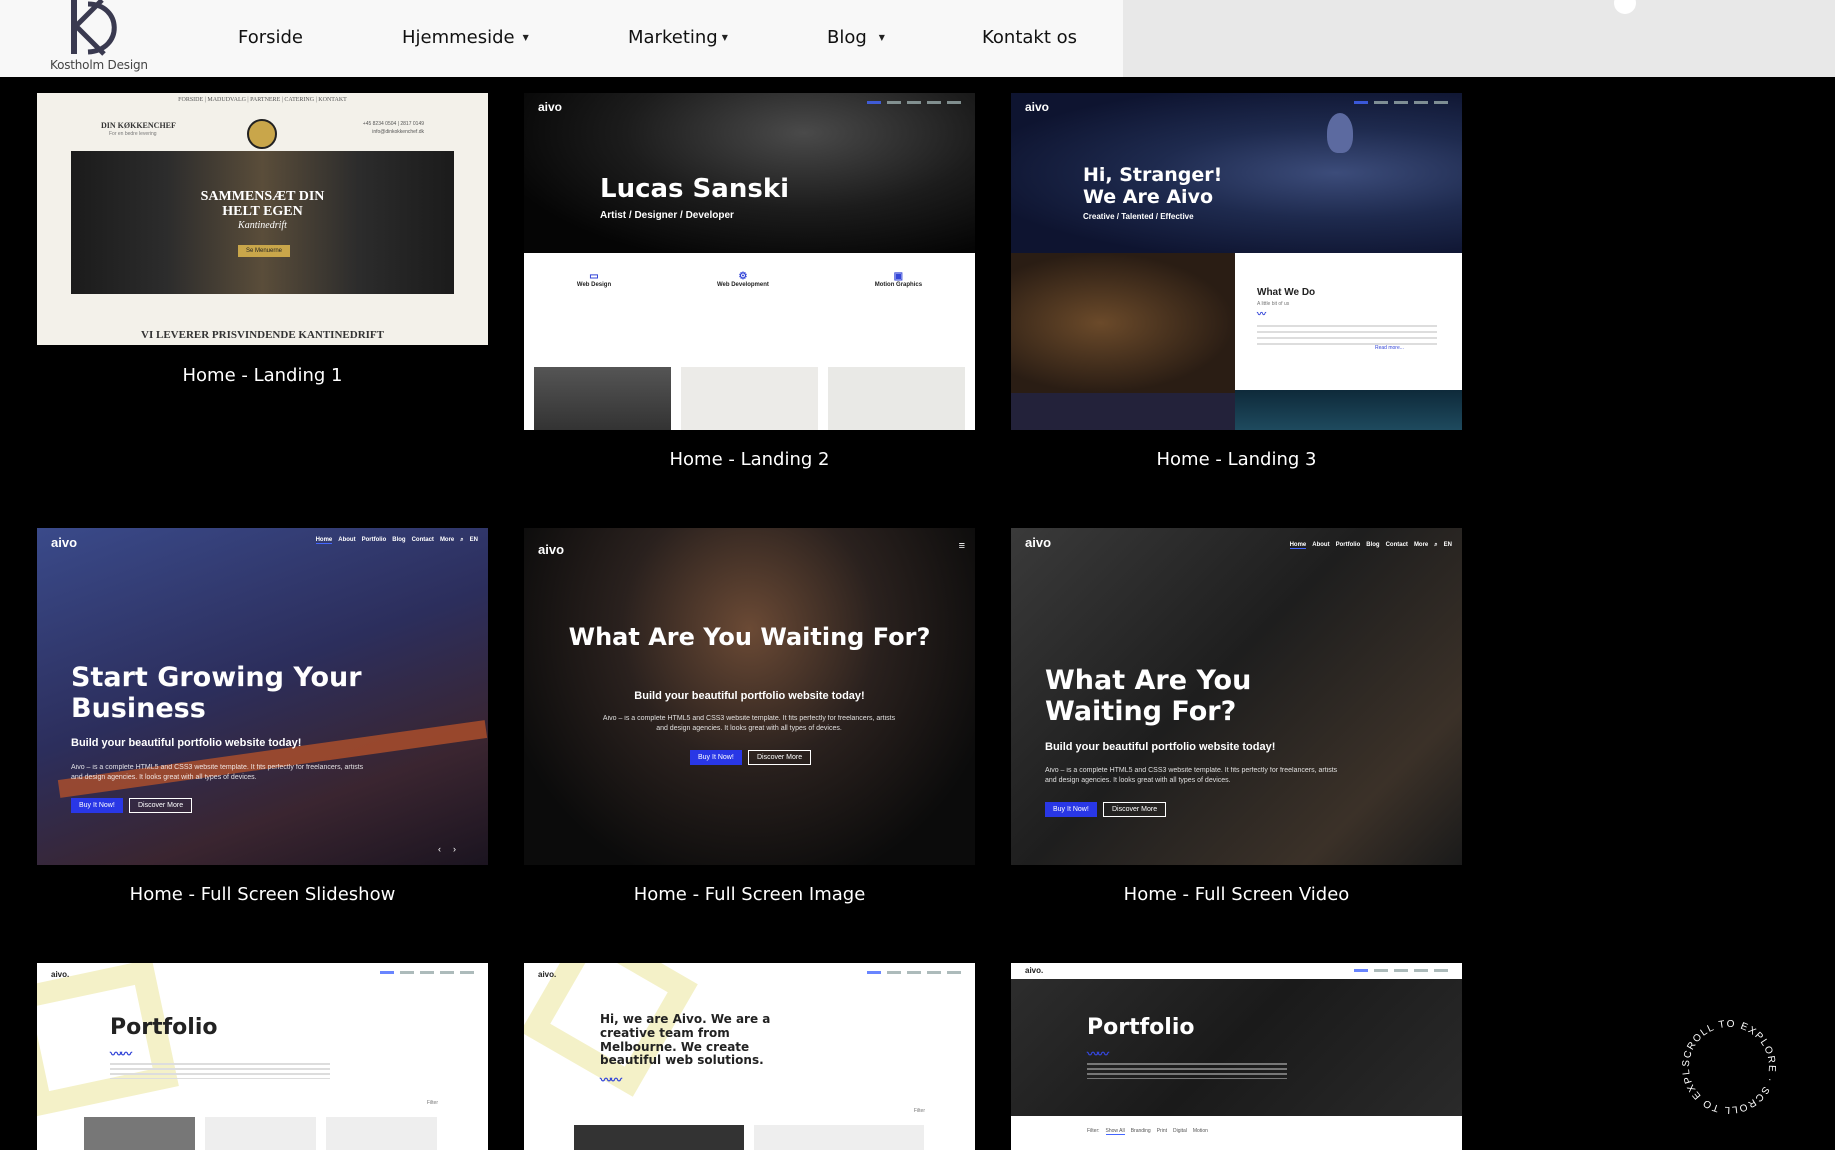 This screenshot has width=1835, height=1150. I want to click on search-icon: ⌕, so click(462, 540).